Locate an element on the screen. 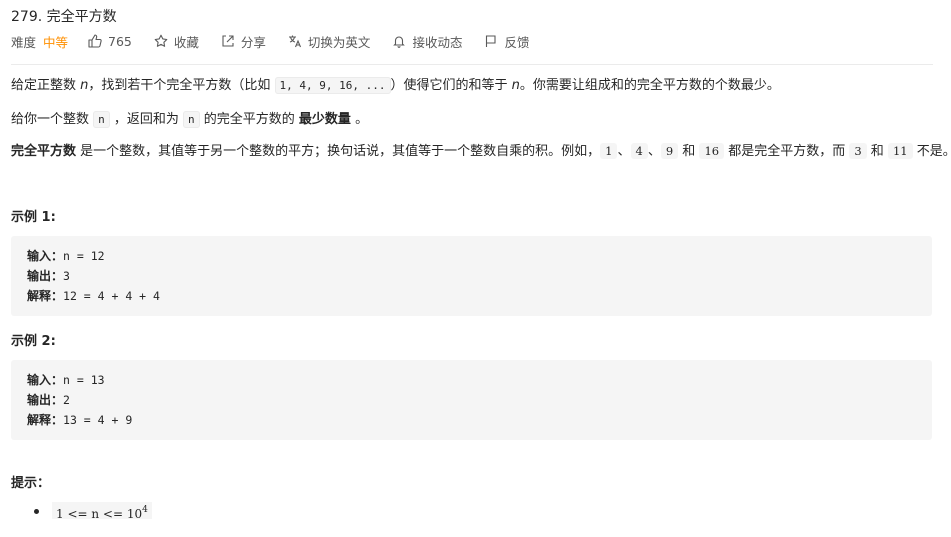  follow-label: 接收动态 is located at coordinates (437, 42).